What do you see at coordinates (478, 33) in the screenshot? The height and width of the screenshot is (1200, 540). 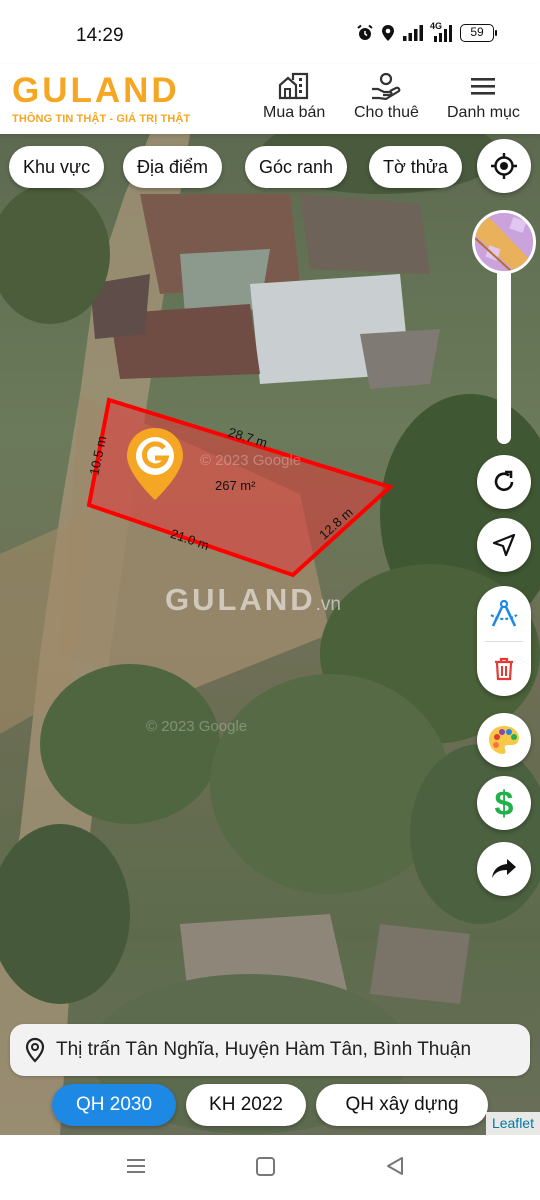 I see `battery-icon: 59` at bounding box center [478, 33].